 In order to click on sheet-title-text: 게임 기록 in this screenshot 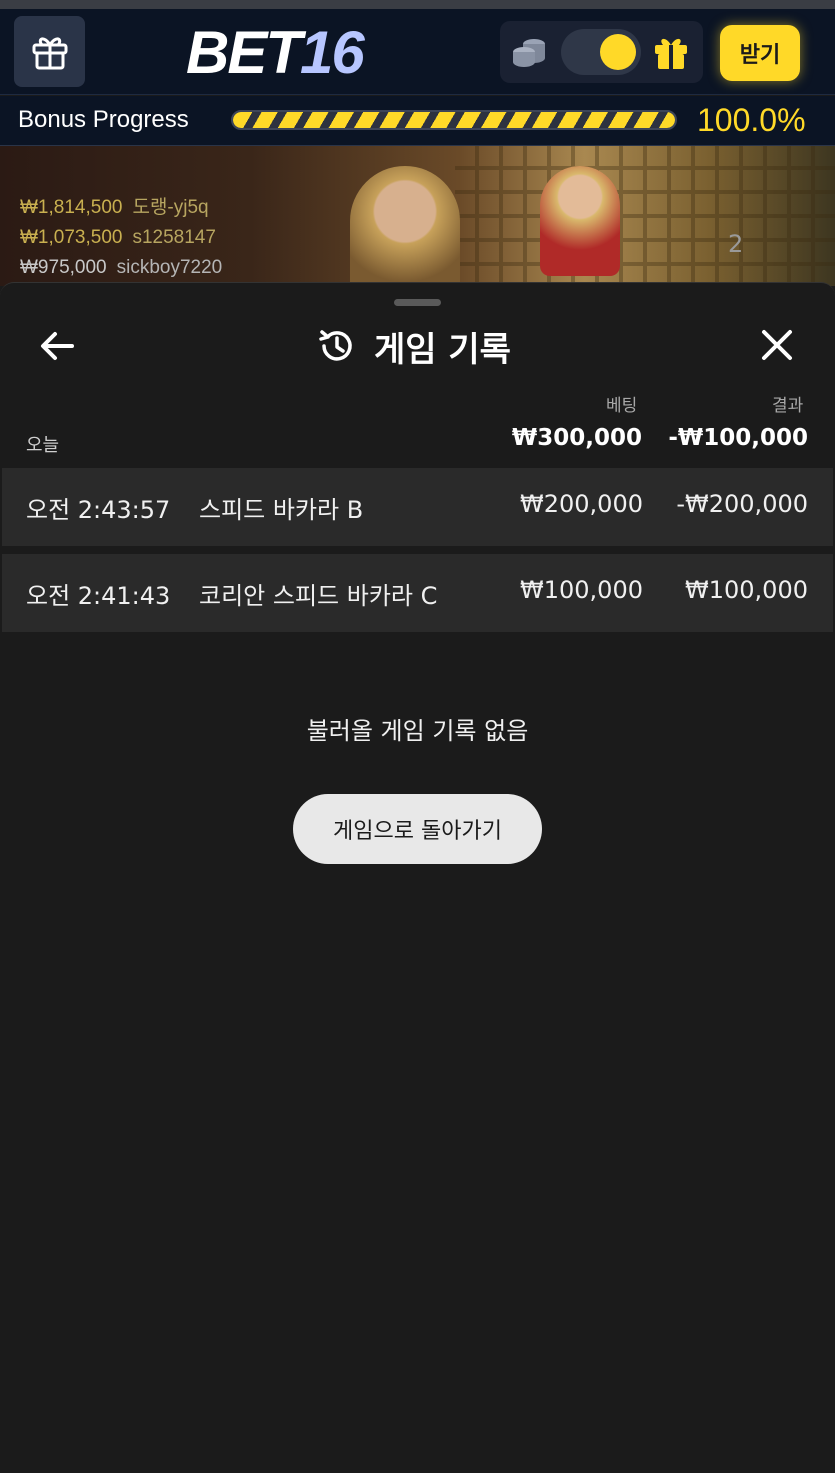, I will do `click(442, 349)`.